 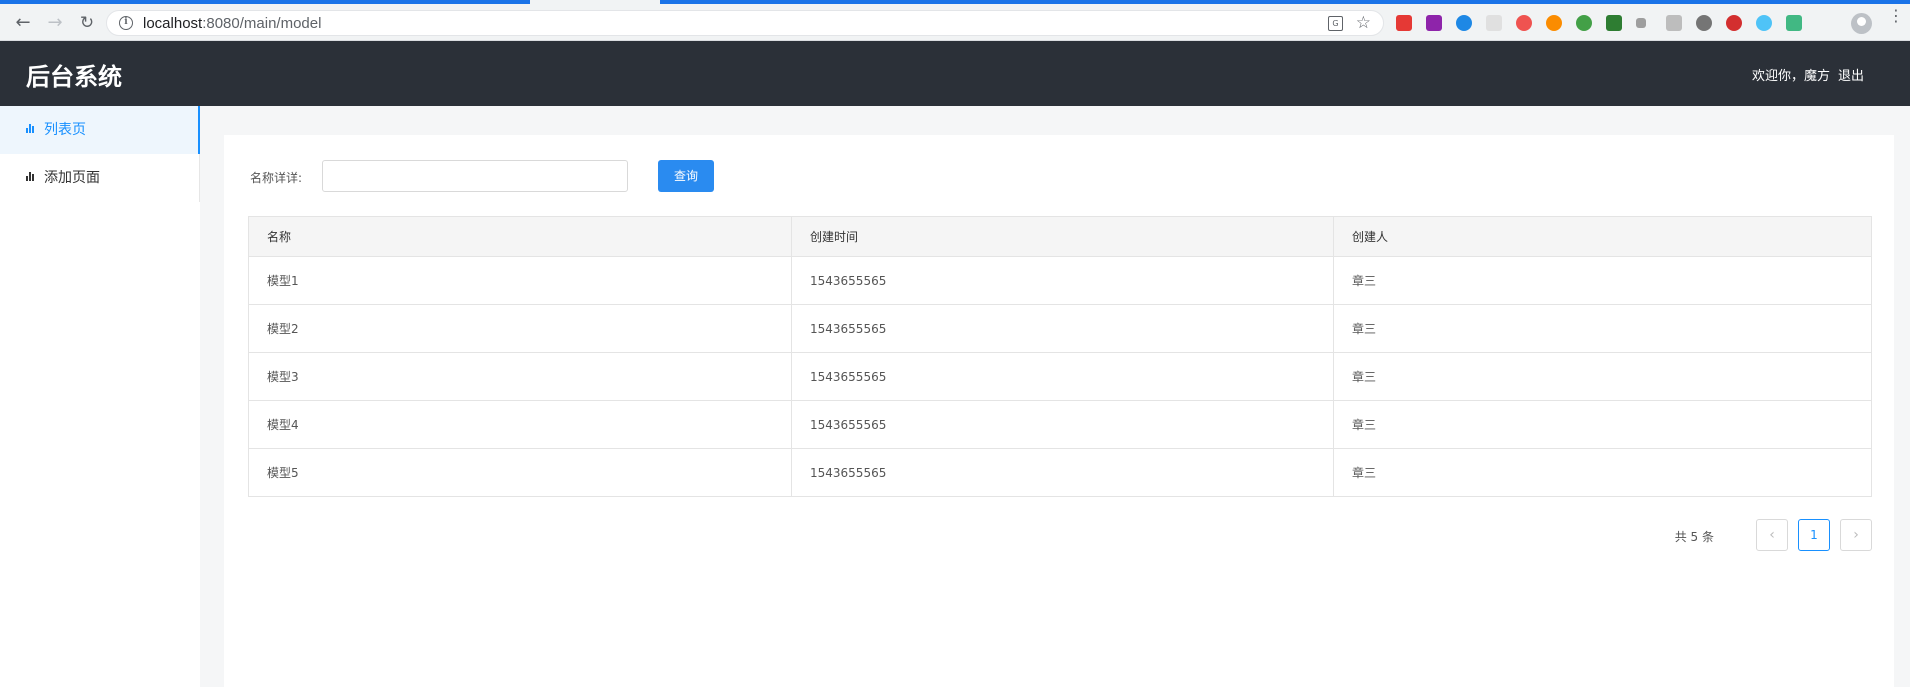 What do you see at coordinates (1363, 23) in the screenshot?
I see `bookmark-star-icon: ☆` at bounding box center [1363, 23].